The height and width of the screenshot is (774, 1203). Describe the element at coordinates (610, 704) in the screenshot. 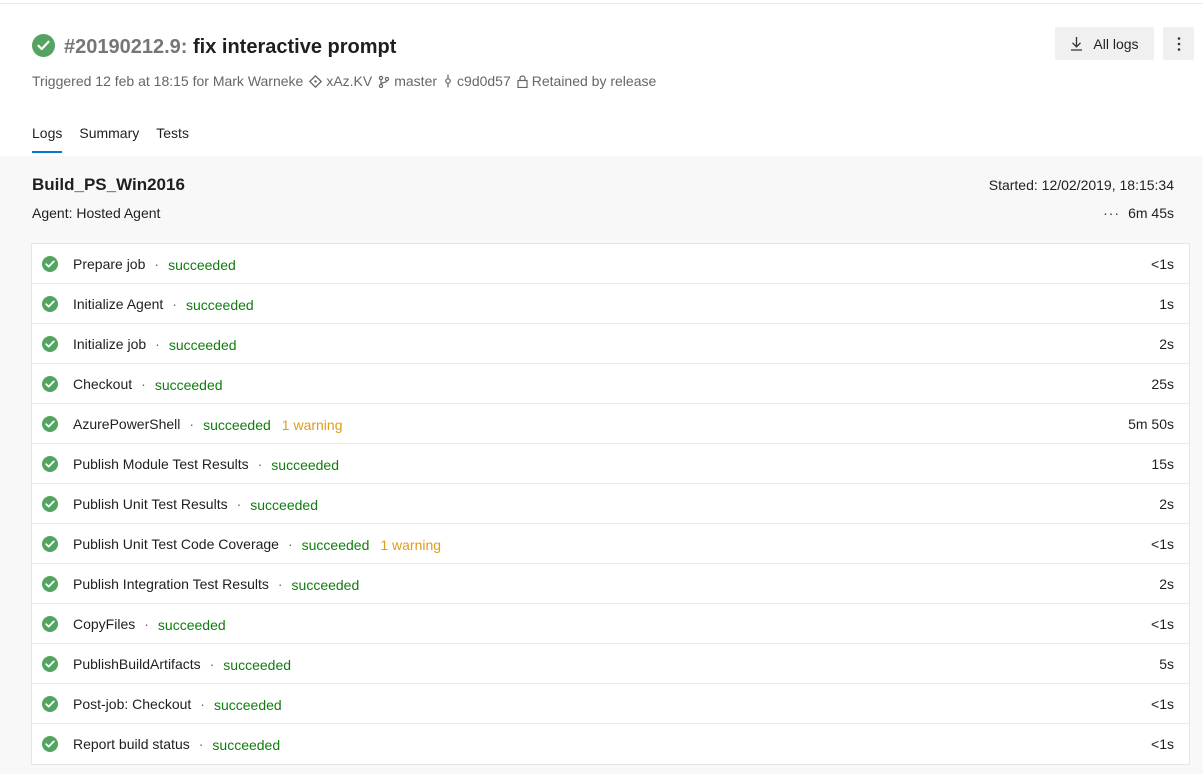

I see `step-row: Post-job: Checkout · succeeded <1s` at that location.